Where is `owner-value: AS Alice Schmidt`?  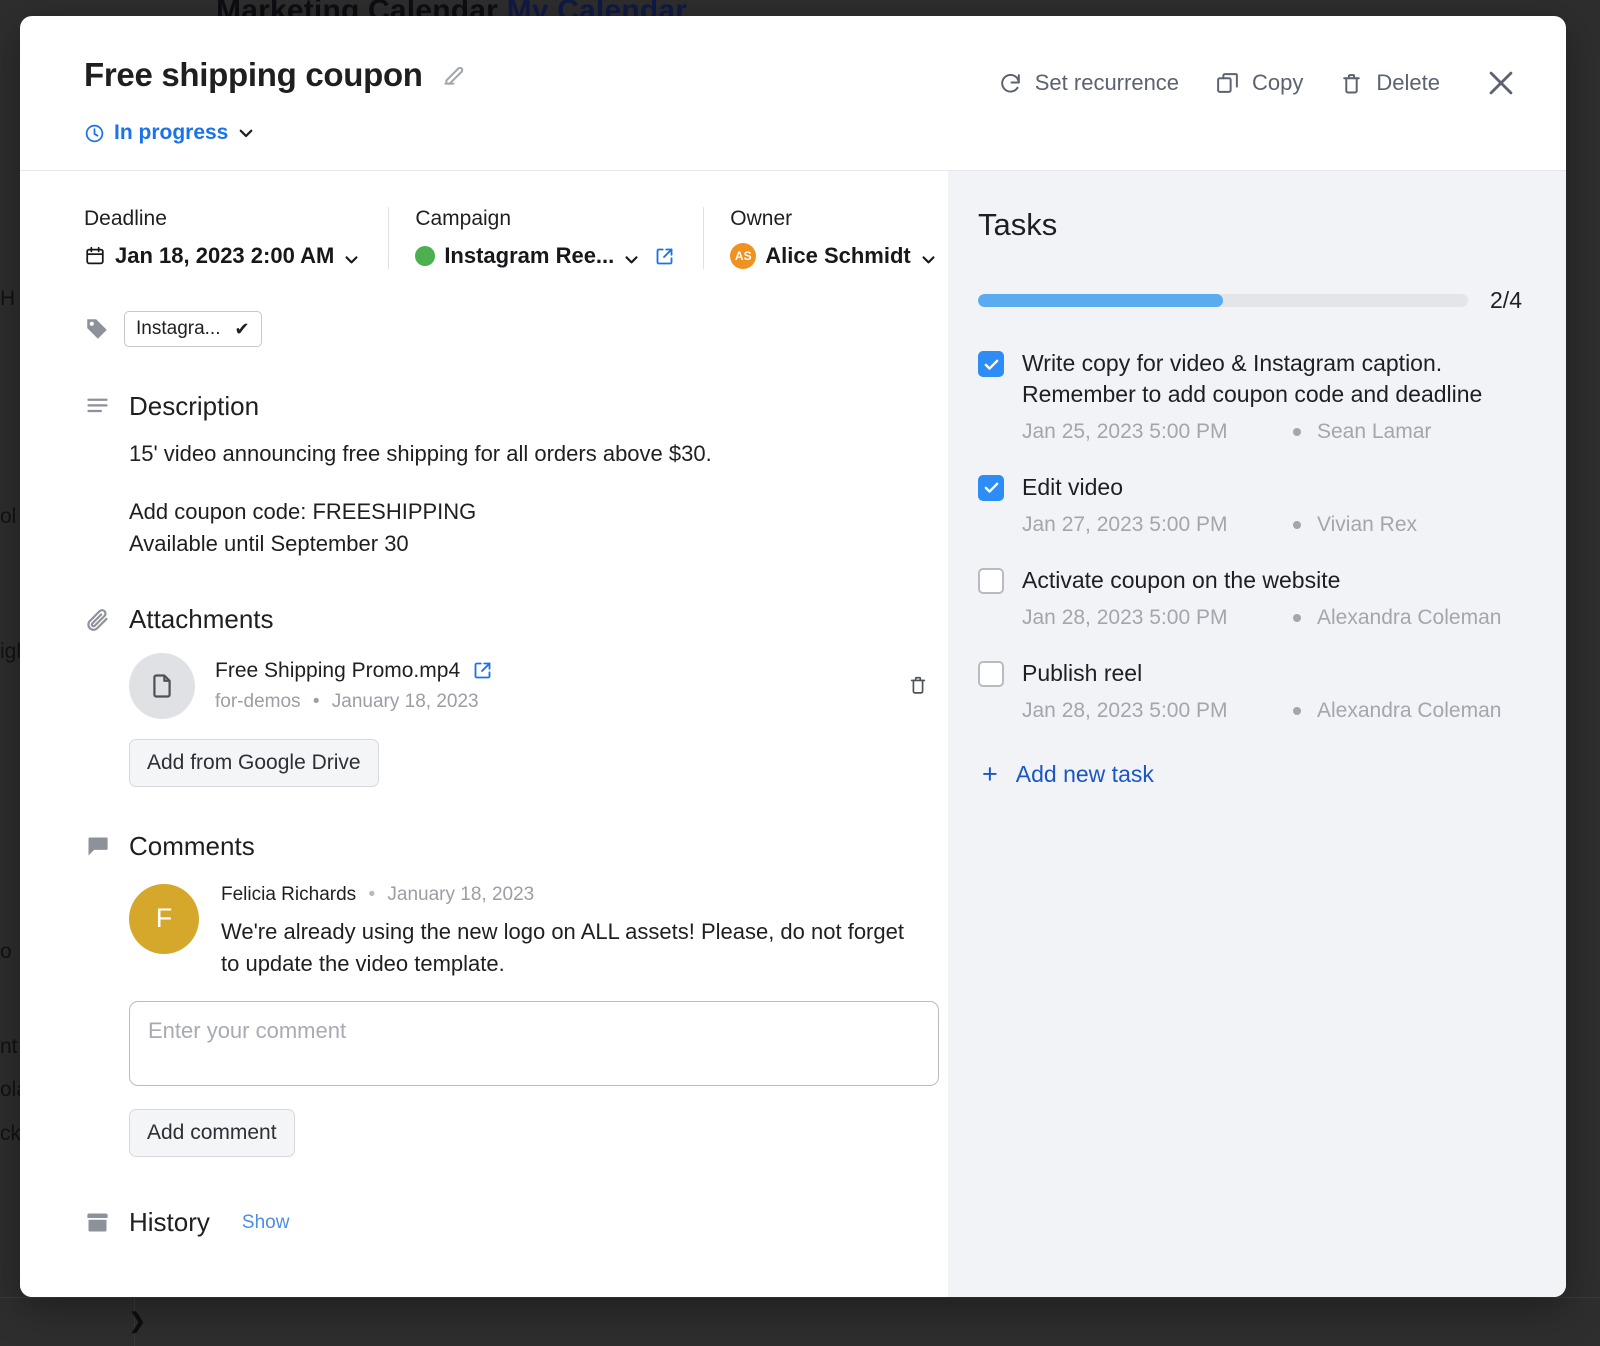 owner-value: AS Alice Schmidt is located at coordinates (833, 256).